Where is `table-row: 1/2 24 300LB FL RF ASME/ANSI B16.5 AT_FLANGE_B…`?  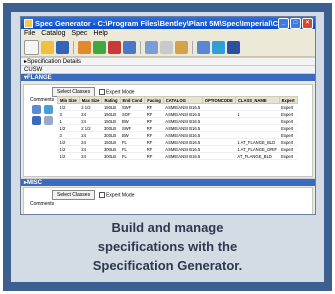 table-row: 1/2 24 300LB FL RF ASME/ANSI B16.5 AT_FLANGE_B… is located at coordinates (177, 156).